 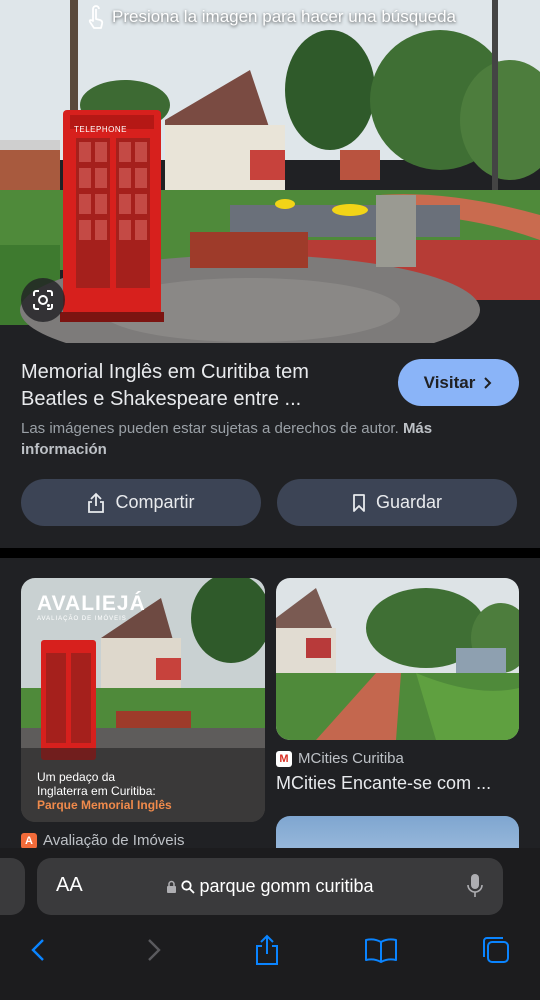 I want to click on forward-icon, so click(x=154, y=950).